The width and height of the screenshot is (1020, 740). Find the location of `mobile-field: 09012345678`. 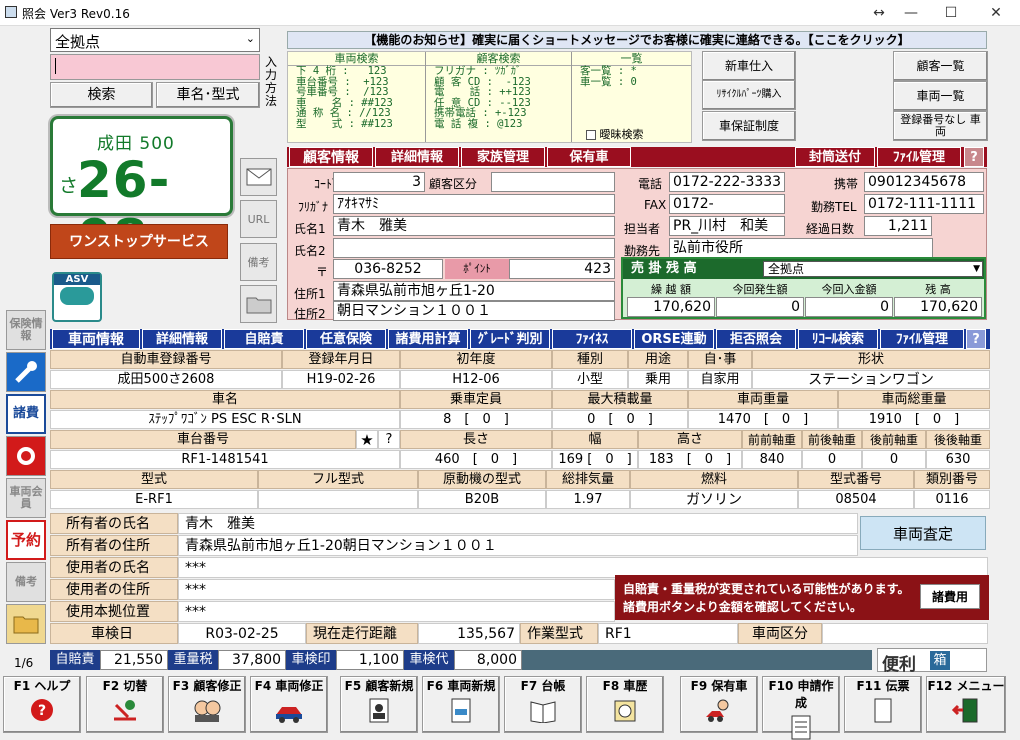

mobile-field: 09012345678 is located at coordinates (924, 182).